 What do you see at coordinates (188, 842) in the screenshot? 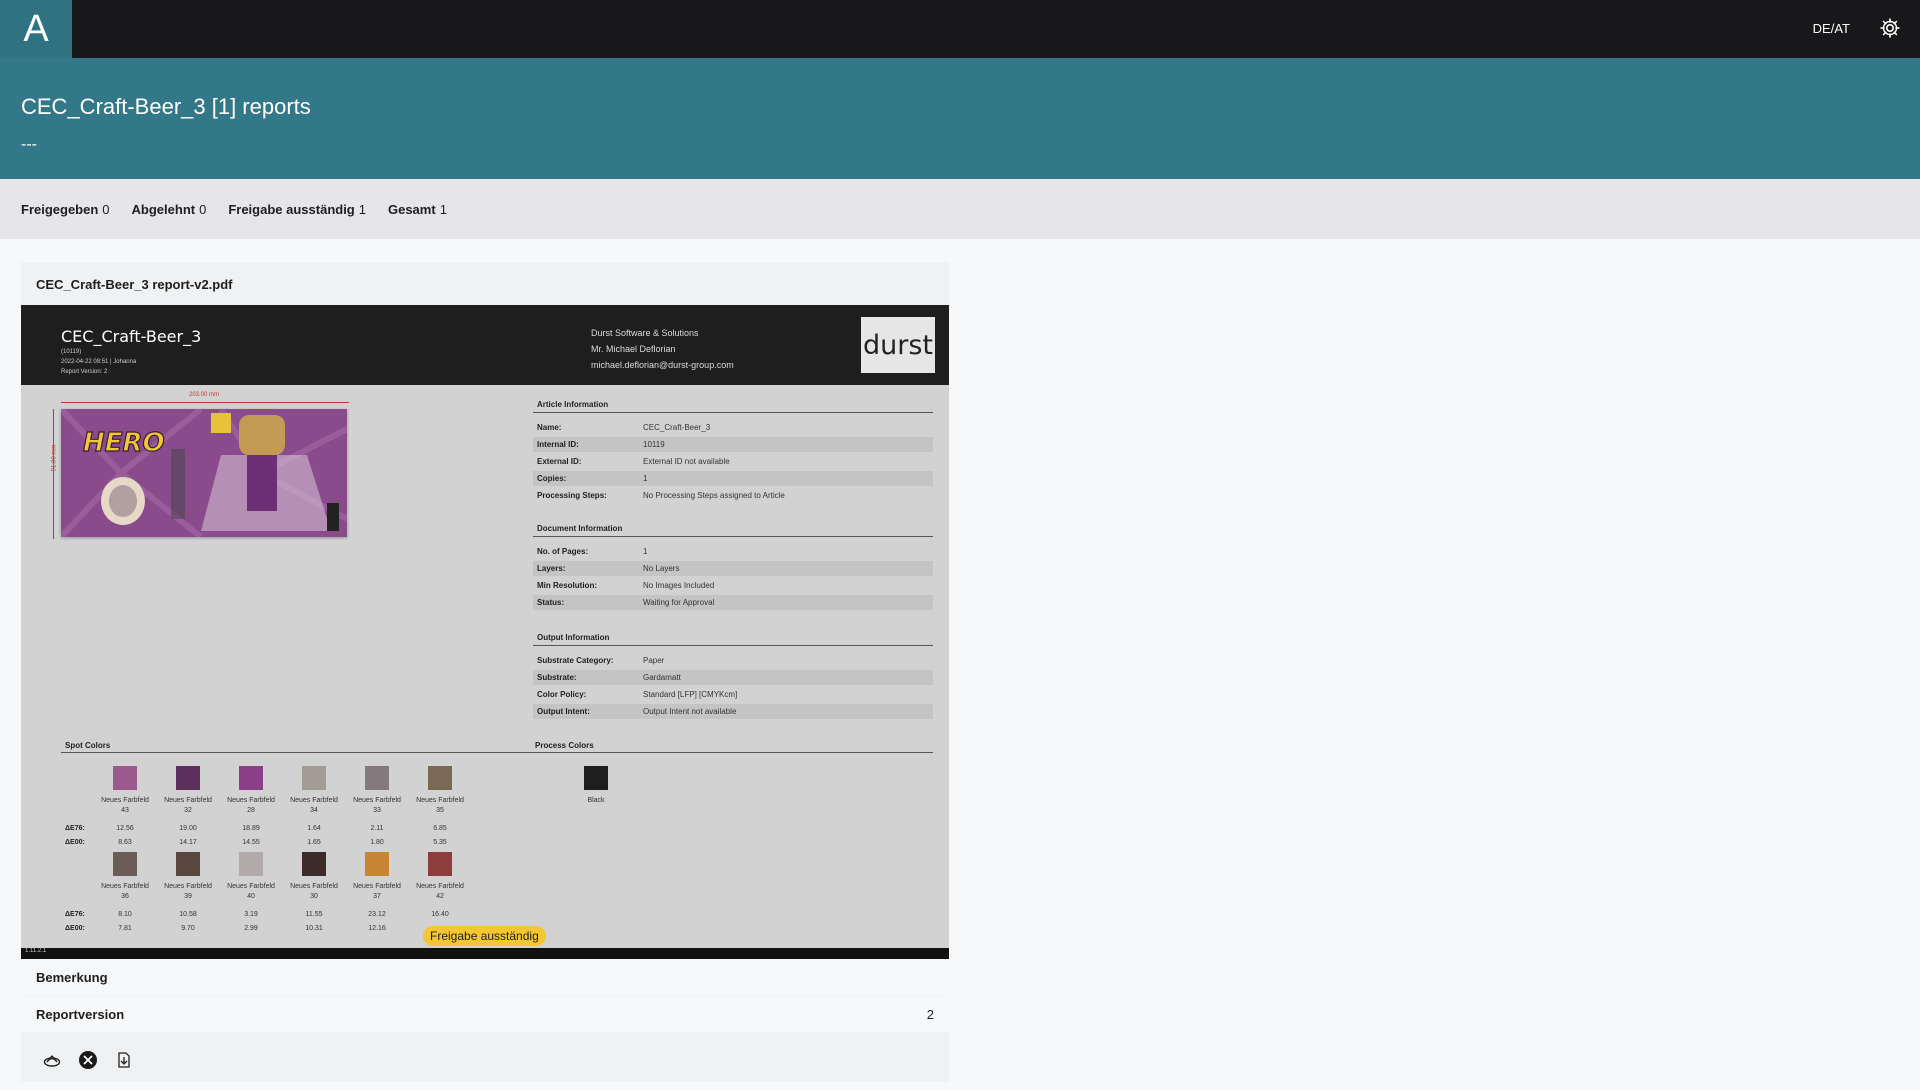
I see `de00-value: 14.17` at bounding box center [188, 842].